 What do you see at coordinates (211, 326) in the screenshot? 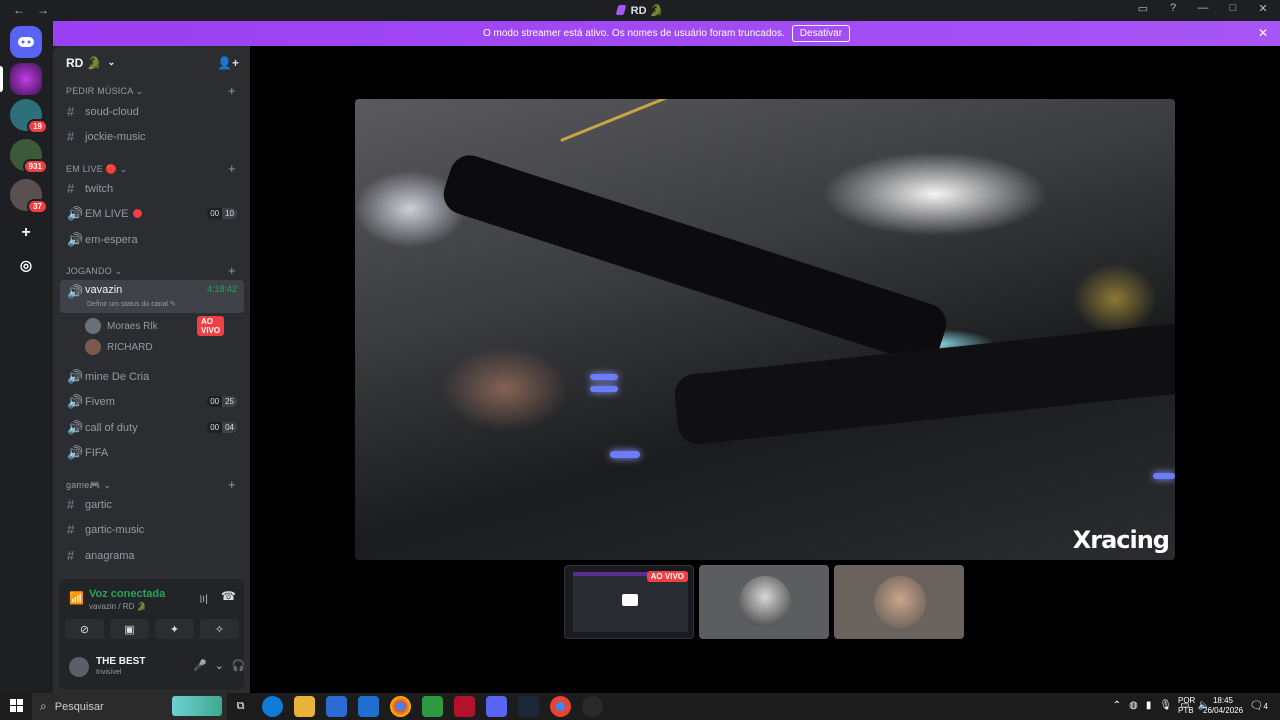
I see `live-badge: AO VIVO` at bounding box center [211, 326].